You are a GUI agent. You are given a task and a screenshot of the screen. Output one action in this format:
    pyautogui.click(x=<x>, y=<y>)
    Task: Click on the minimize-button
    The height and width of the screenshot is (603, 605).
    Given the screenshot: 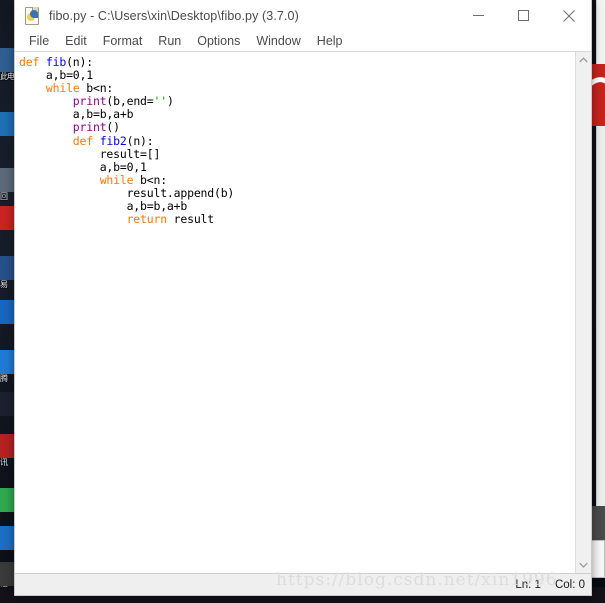 What is the action you would take?
    pyautogui.click(x=478, y=16)
    